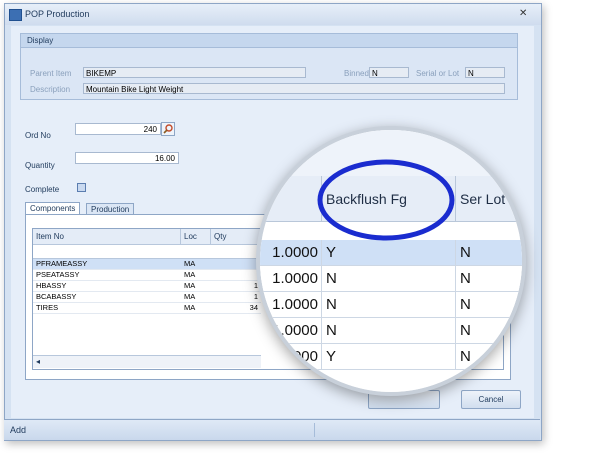 The image size is (594, 474). I want to click on display-group-header: Display, so click(269, 41).